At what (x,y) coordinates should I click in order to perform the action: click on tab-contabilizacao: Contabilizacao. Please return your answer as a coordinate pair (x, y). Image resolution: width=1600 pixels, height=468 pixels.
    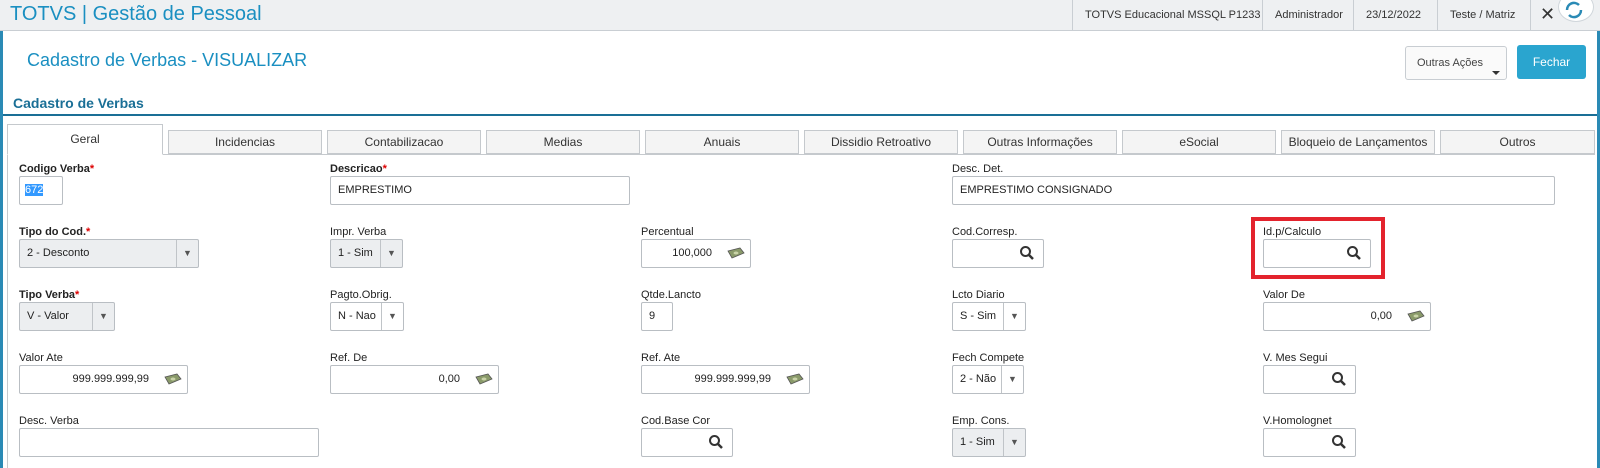
    Looking at the image, I should click on (404, 142).